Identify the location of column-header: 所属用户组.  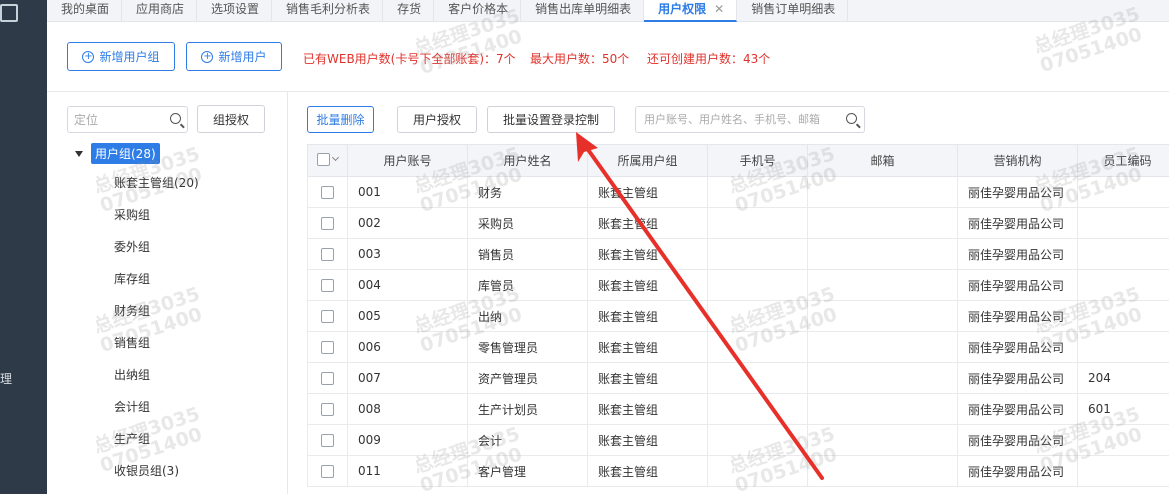
(647, 160).